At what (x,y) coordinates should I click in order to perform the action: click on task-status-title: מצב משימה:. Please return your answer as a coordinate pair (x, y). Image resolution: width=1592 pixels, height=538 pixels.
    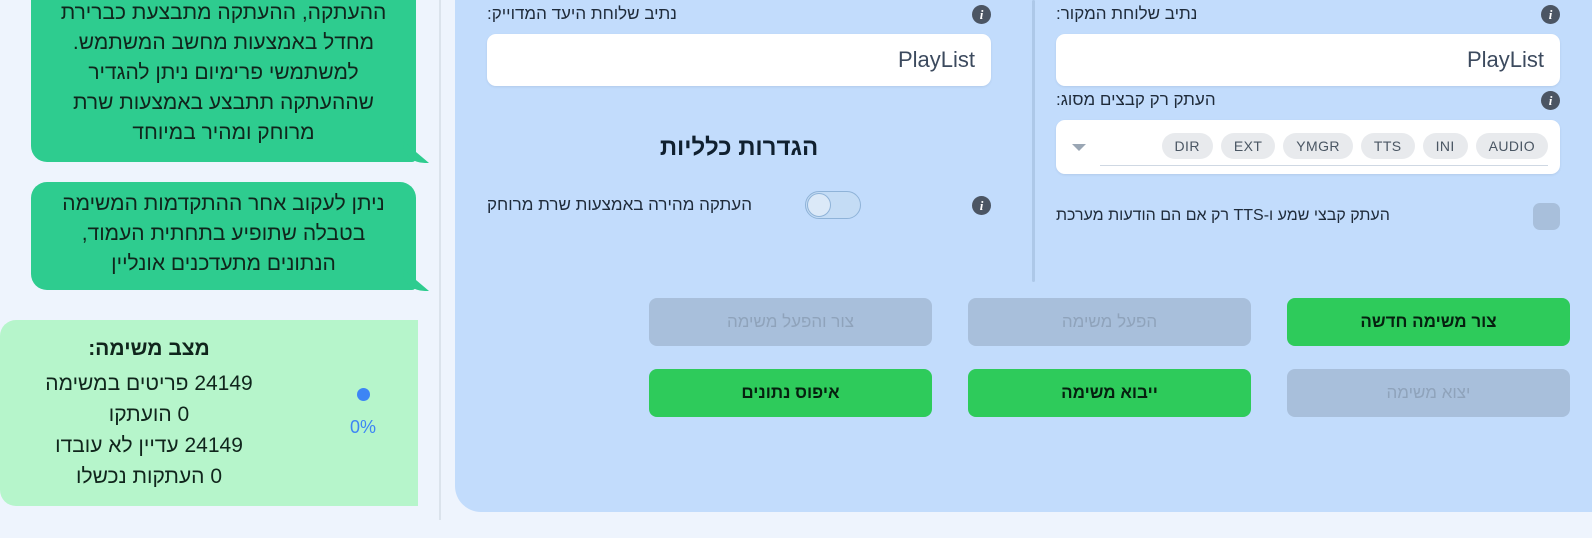
    Looking at the image, I should click on (149, 348).